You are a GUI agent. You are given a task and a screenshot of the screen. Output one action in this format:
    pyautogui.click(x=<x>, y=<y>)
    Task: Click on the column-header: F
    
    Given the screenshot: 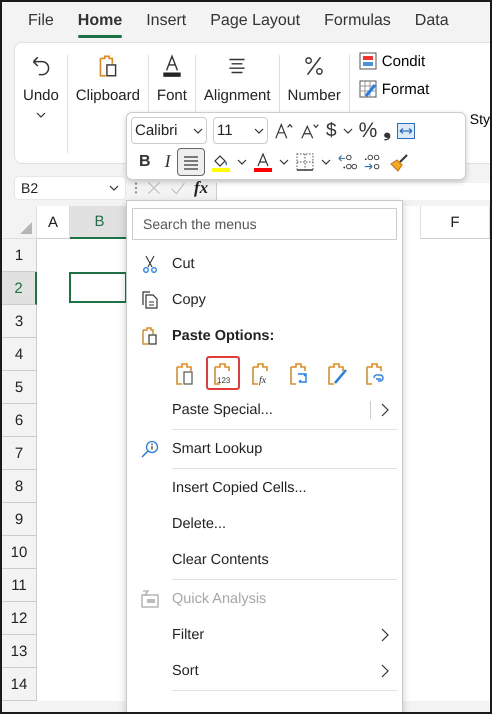 What is the action you would take?
    pyautogui.click(x=455, y=222)
    